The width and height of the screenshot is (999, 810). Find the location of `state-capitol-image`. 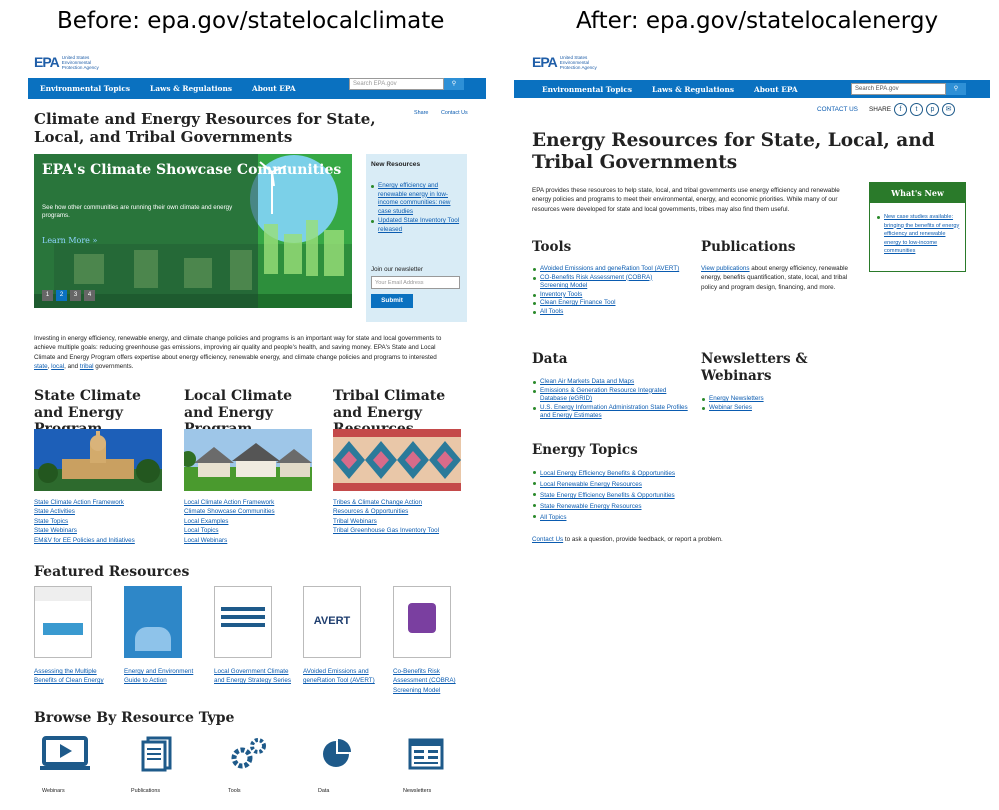

state-capitol-image is located at coordinates (98, 460).